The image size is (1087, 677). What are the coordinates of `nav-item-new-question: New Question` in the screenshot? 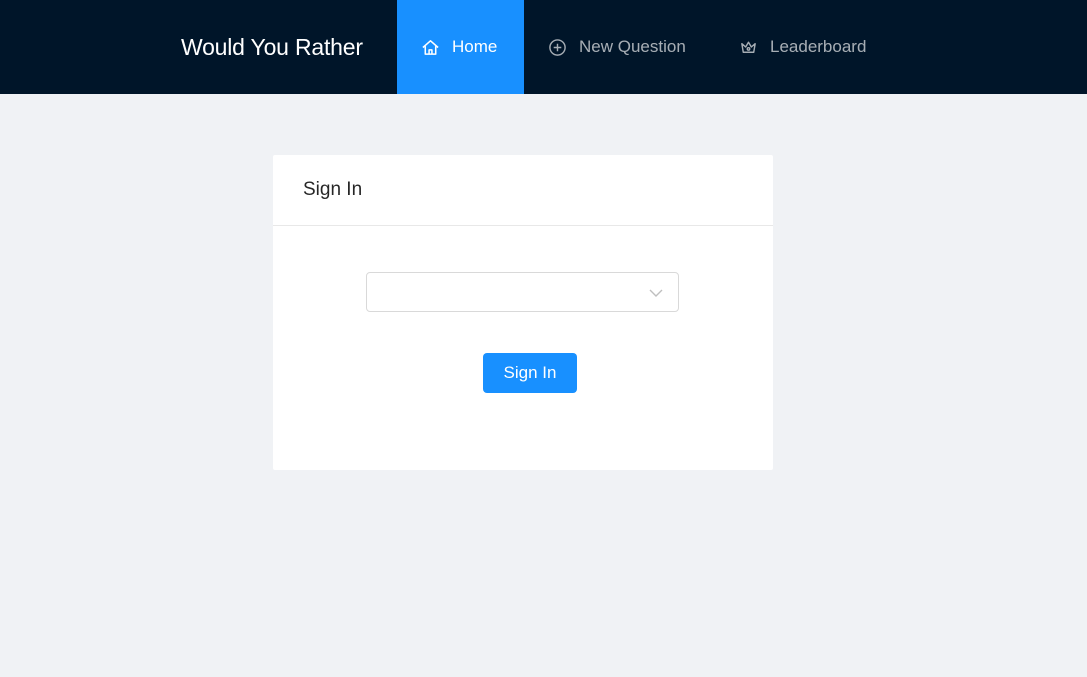 It's located at (617, 47).